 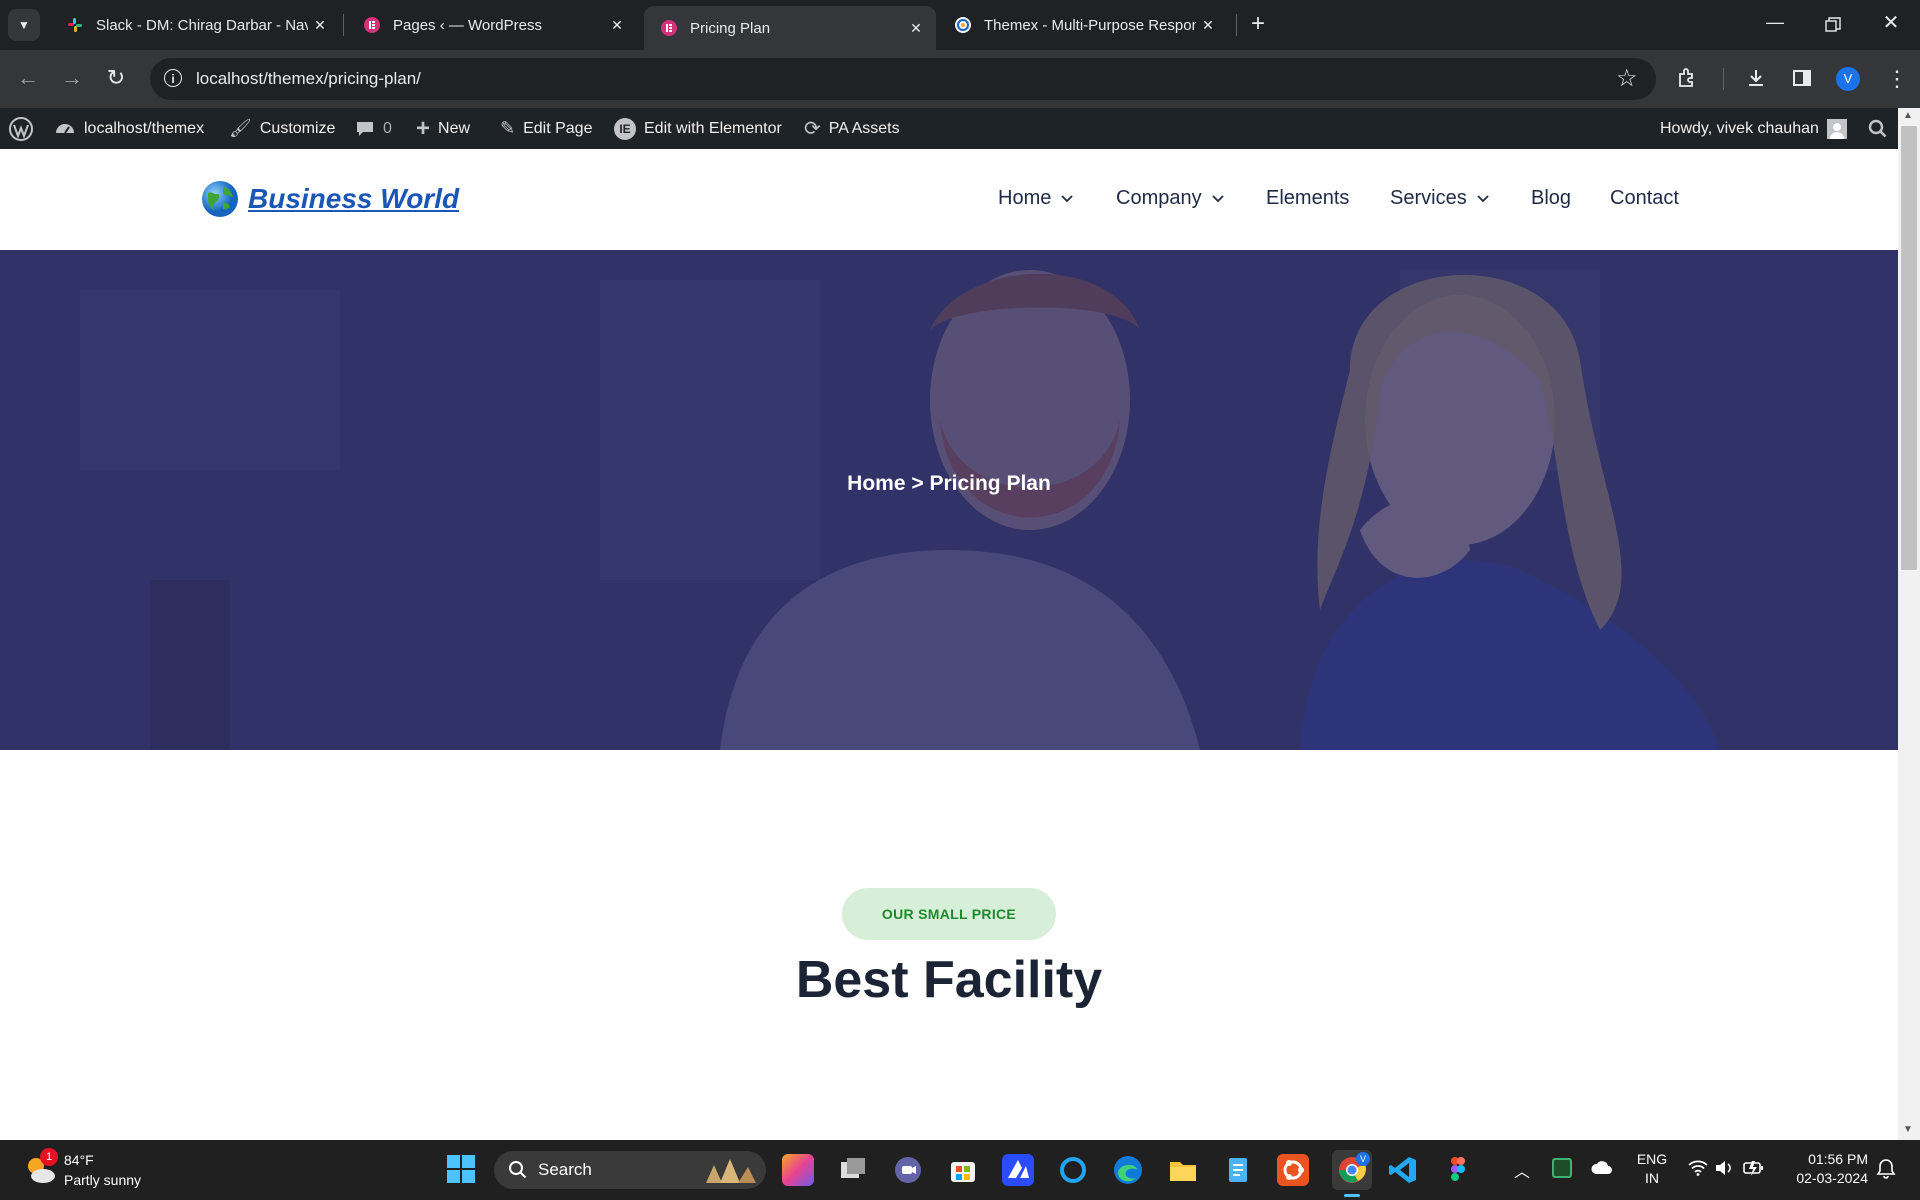 I want to click on elementor-icon: IE, so click(x=625, y=128).